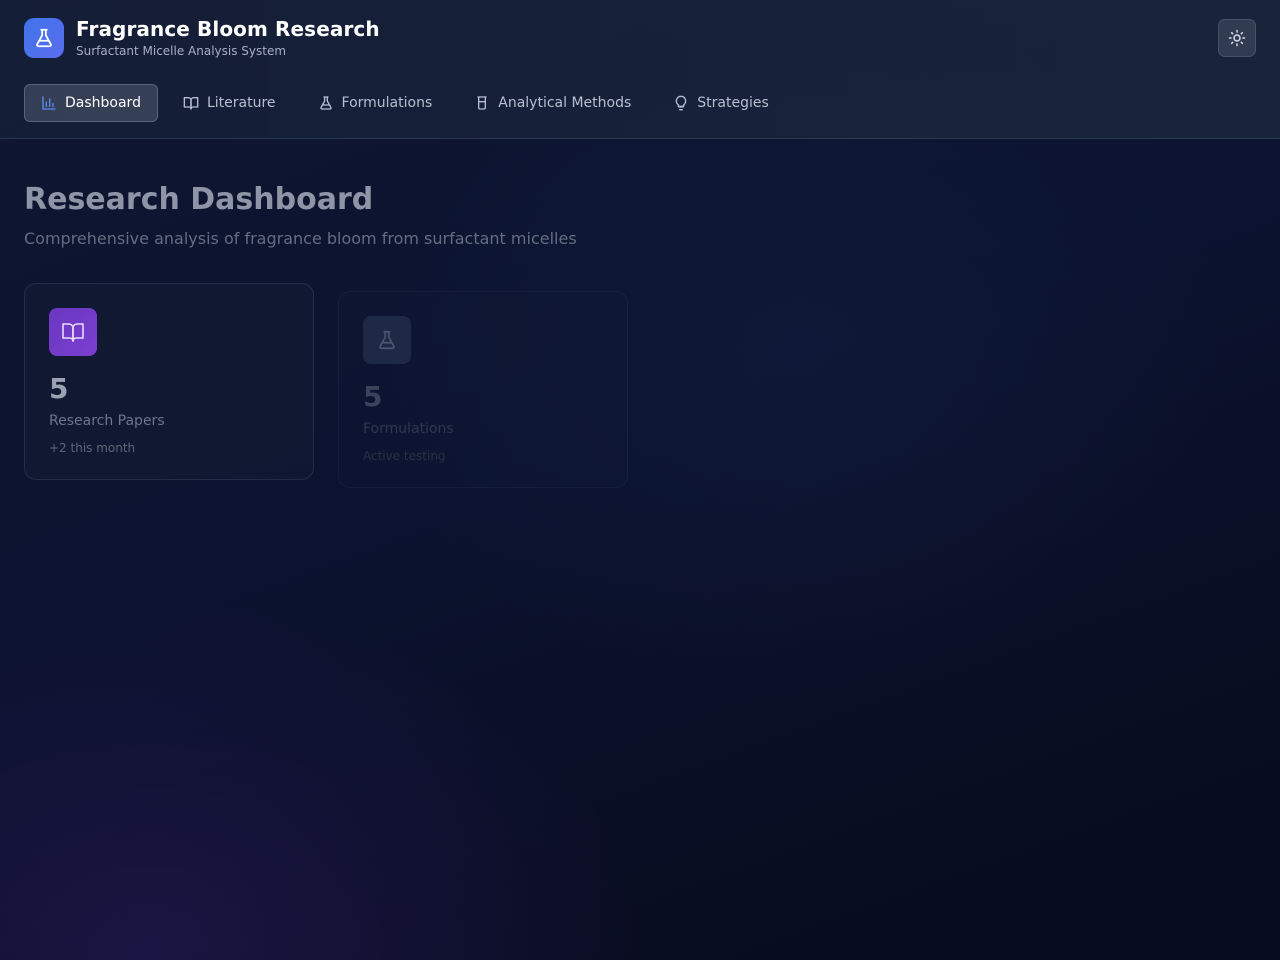  I want to click on stat-card-research-papers: 5 Research Papers +2 this month, so click(169, 381).